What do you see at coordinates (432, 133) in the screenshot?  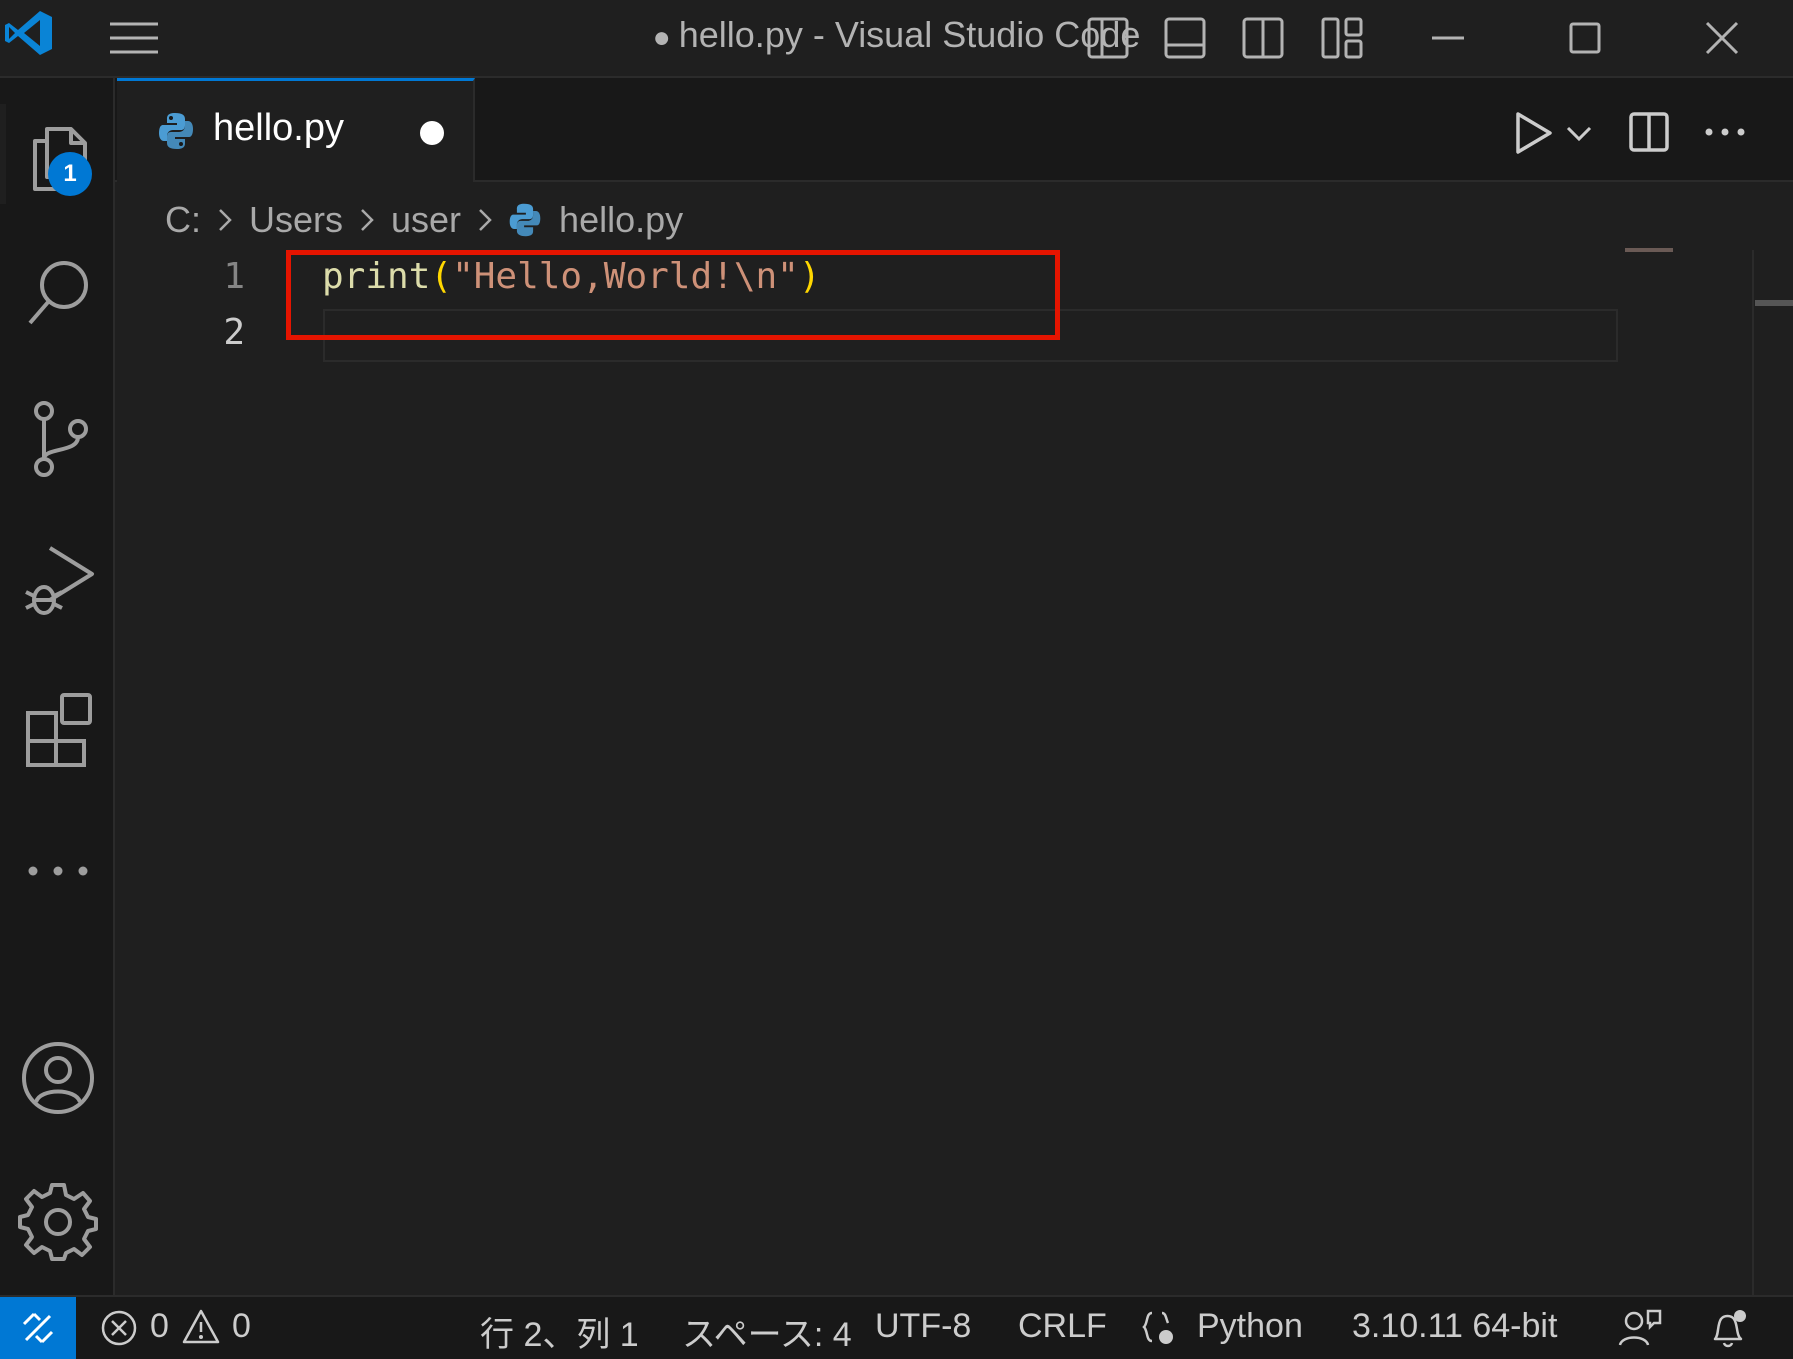 I see `unsaved-changes-dot-icon` at bounding box center [432, 133].